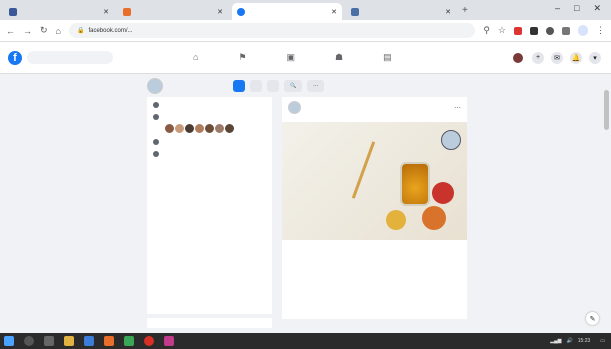  What do you see at coordinates (592, 318) in the screenshot?
I see `new-message-fab: ✎` at bounding box center [592, 318].